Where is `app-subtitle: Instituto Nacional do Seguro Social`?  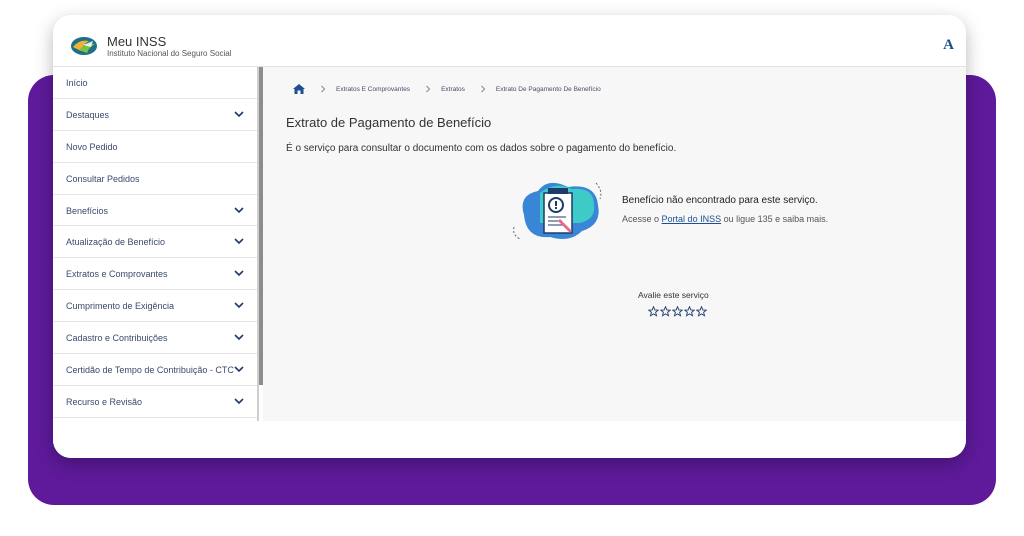
app-subtitle: Instituto Nacional do Seguro Social is located at coordinates (169, 53).